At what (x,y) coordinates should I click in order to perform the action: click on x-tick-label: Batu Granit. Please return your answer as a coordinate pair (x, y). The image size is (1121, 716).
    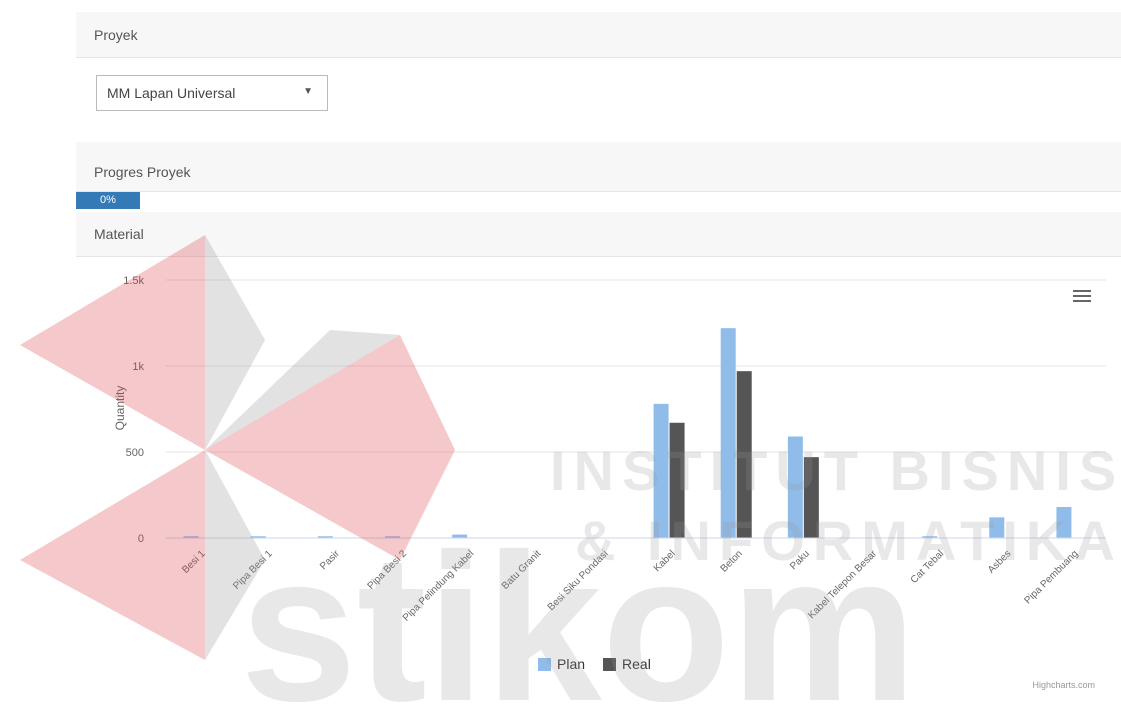
    Looking at the image, I should click on (522, 570).